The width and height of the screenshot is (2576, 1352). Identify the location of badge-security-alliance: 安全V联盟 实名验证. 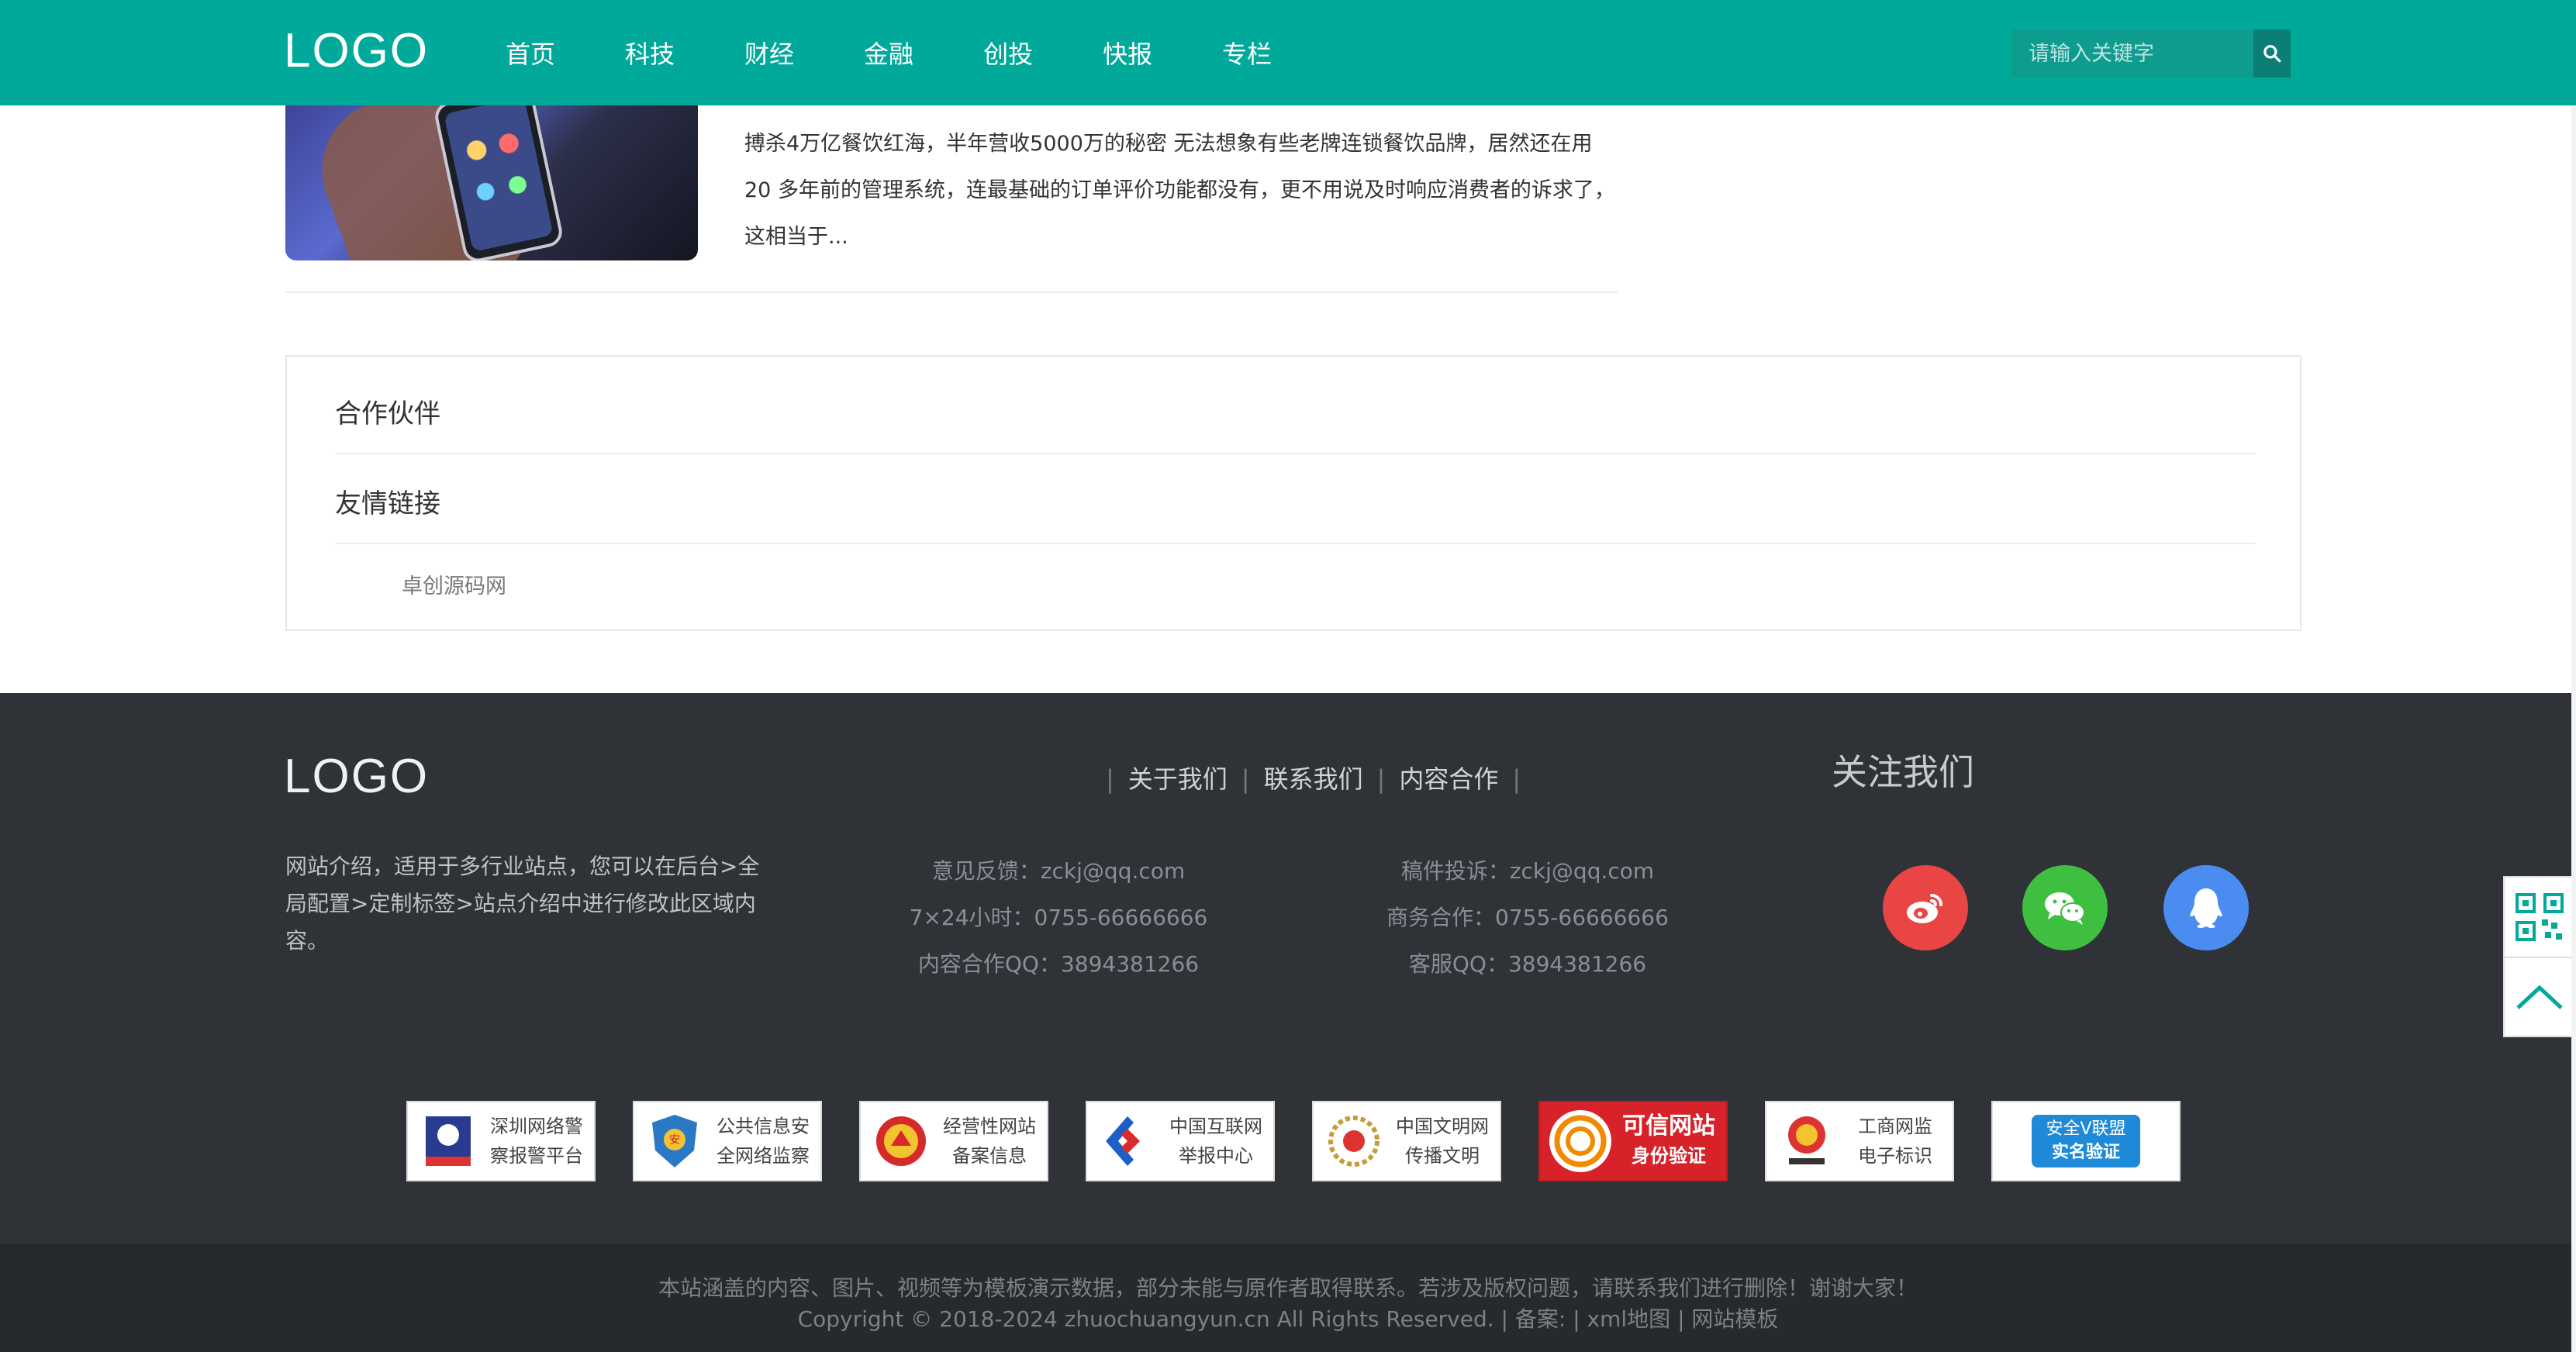
(2086, 1141).